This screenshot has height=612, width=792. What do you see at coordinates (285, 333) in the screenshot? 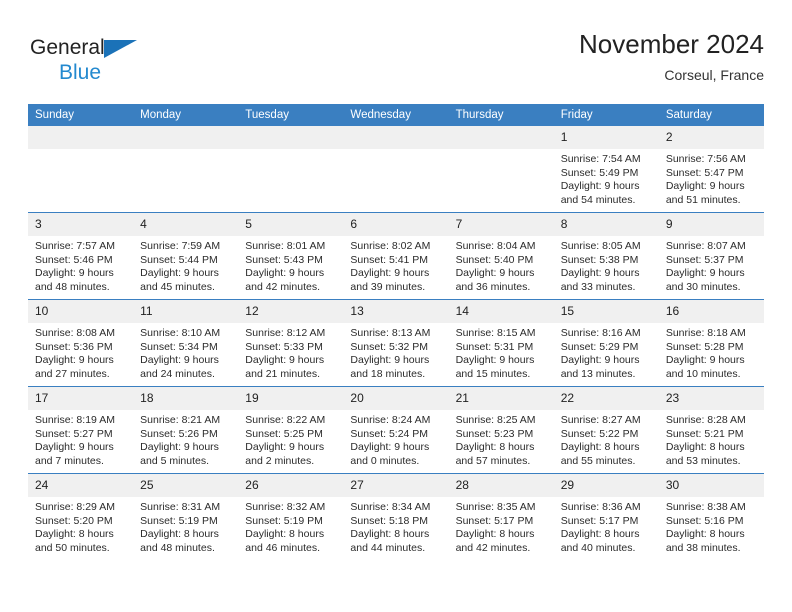
I see `sunrise-text: Sunrise: 8:12 AM` at bounding box center [285, 333].